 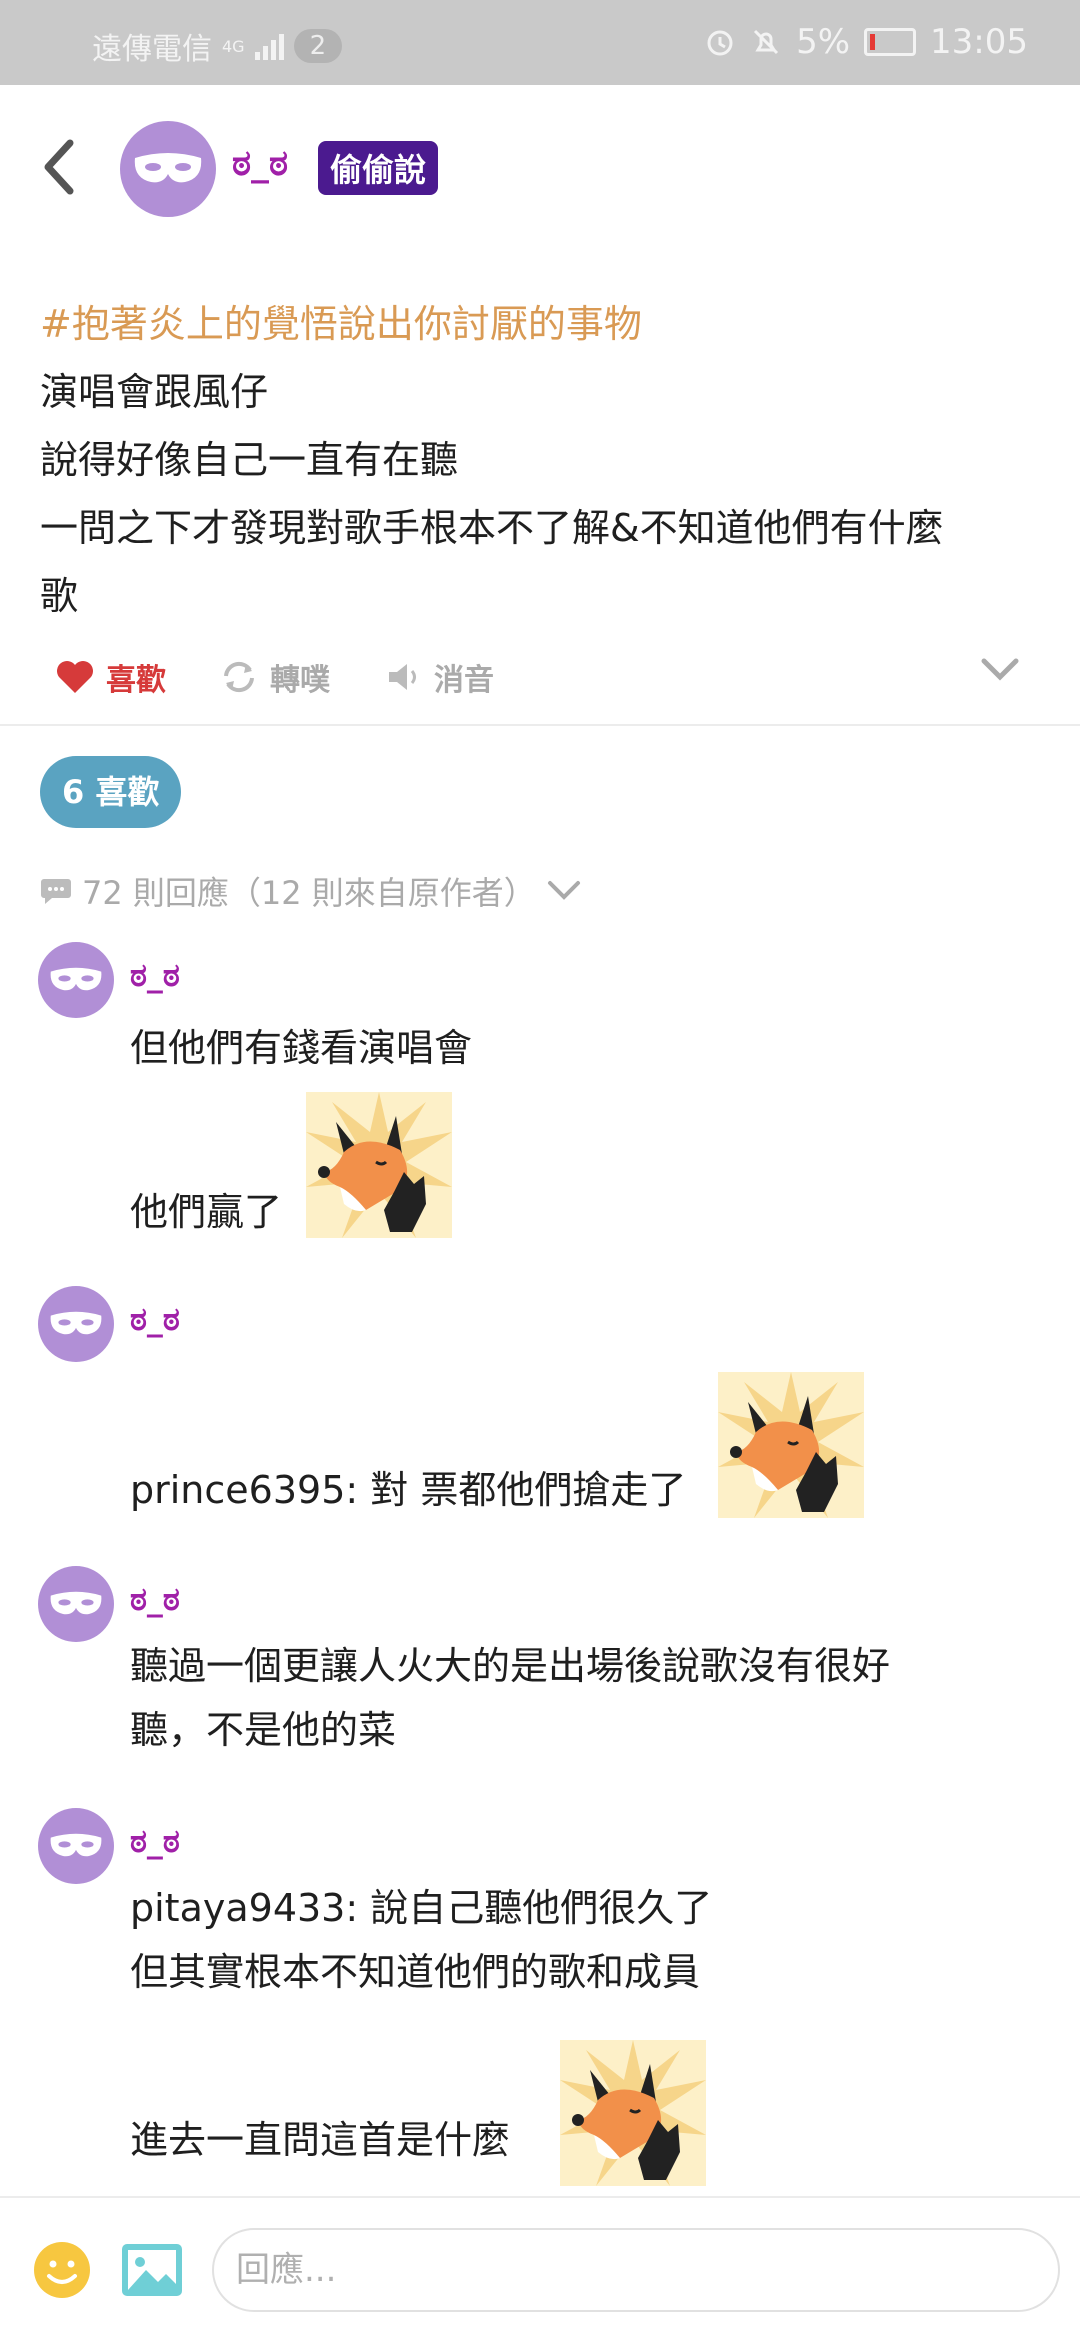 I want to click on post-line: 演唱會跟風仔, so click(x=154, y=392).